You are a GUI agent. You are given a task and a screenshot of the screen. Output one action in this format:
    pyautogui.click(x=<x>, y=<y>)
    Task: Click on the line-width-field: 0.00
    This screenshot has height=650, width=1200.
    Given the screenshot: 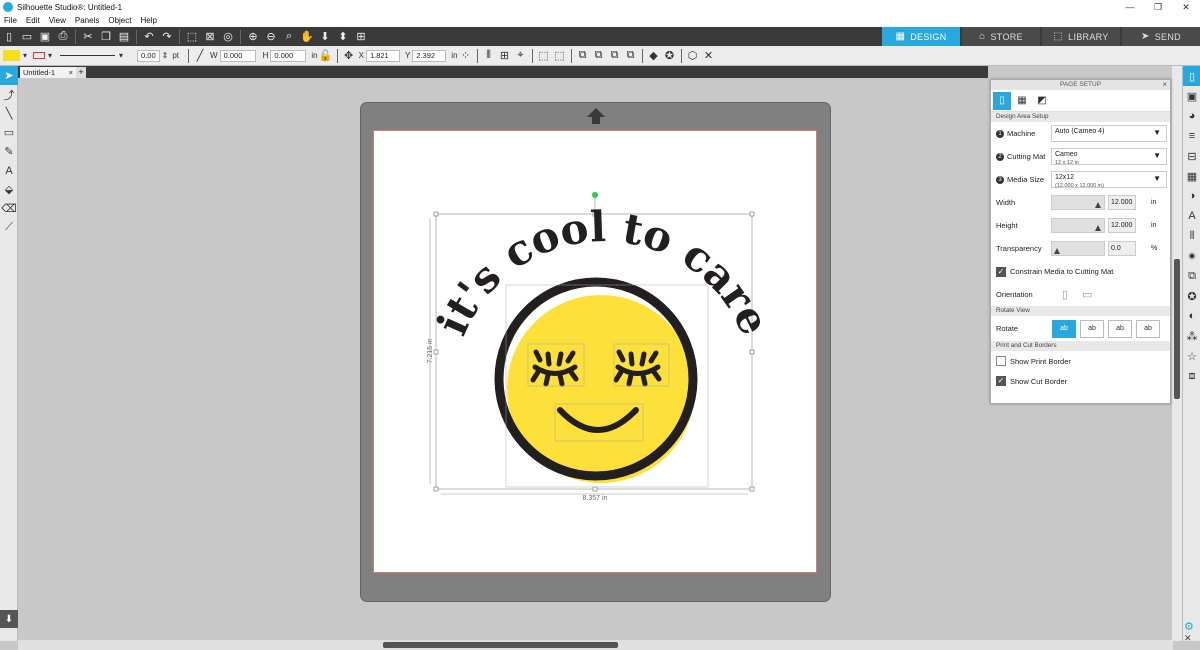 What is the action you would take?
    pyautogui.click(x=148, y=55)
    